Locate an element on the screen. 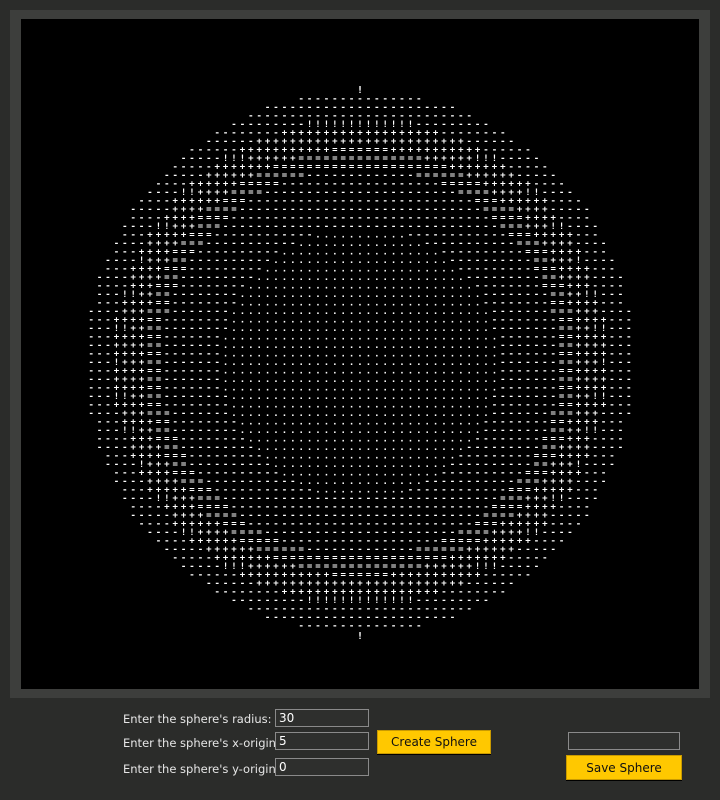 The width and height of the screenshot is (720, 800). y-origin-input is located at coordinates (322, 767).